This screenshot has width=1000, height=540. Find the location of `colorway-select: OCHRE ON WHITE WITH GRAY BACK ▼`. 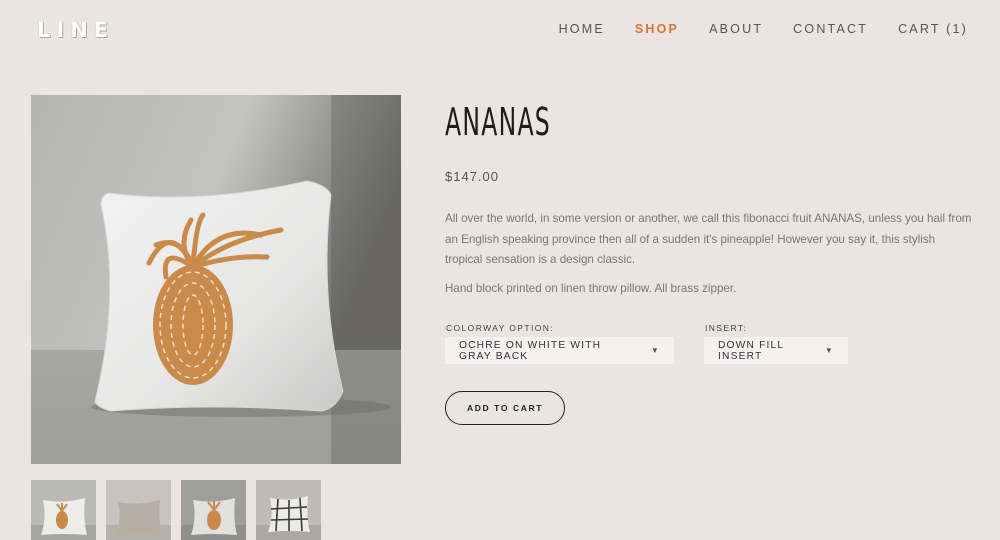

colorway-select: OCHRE ON WHITE WITH GRAY BACK ▼ is located at coordinates (559, 350).